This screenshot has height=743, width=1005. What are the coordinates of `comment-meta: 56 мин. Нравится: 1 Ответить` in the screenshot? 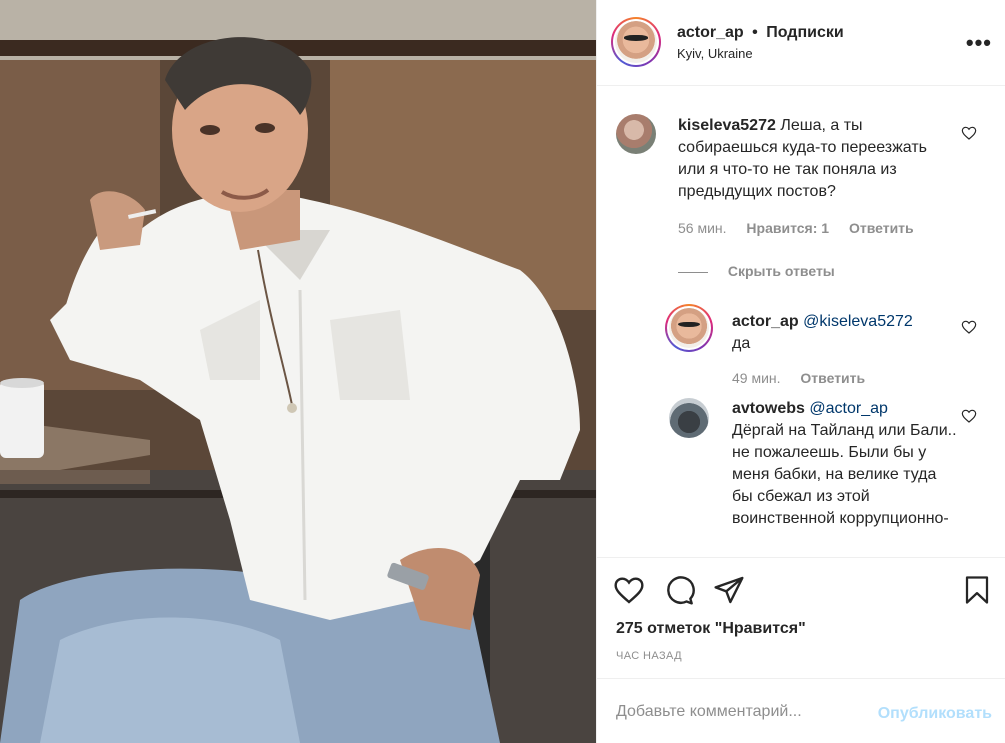 It's located at (796, 228).